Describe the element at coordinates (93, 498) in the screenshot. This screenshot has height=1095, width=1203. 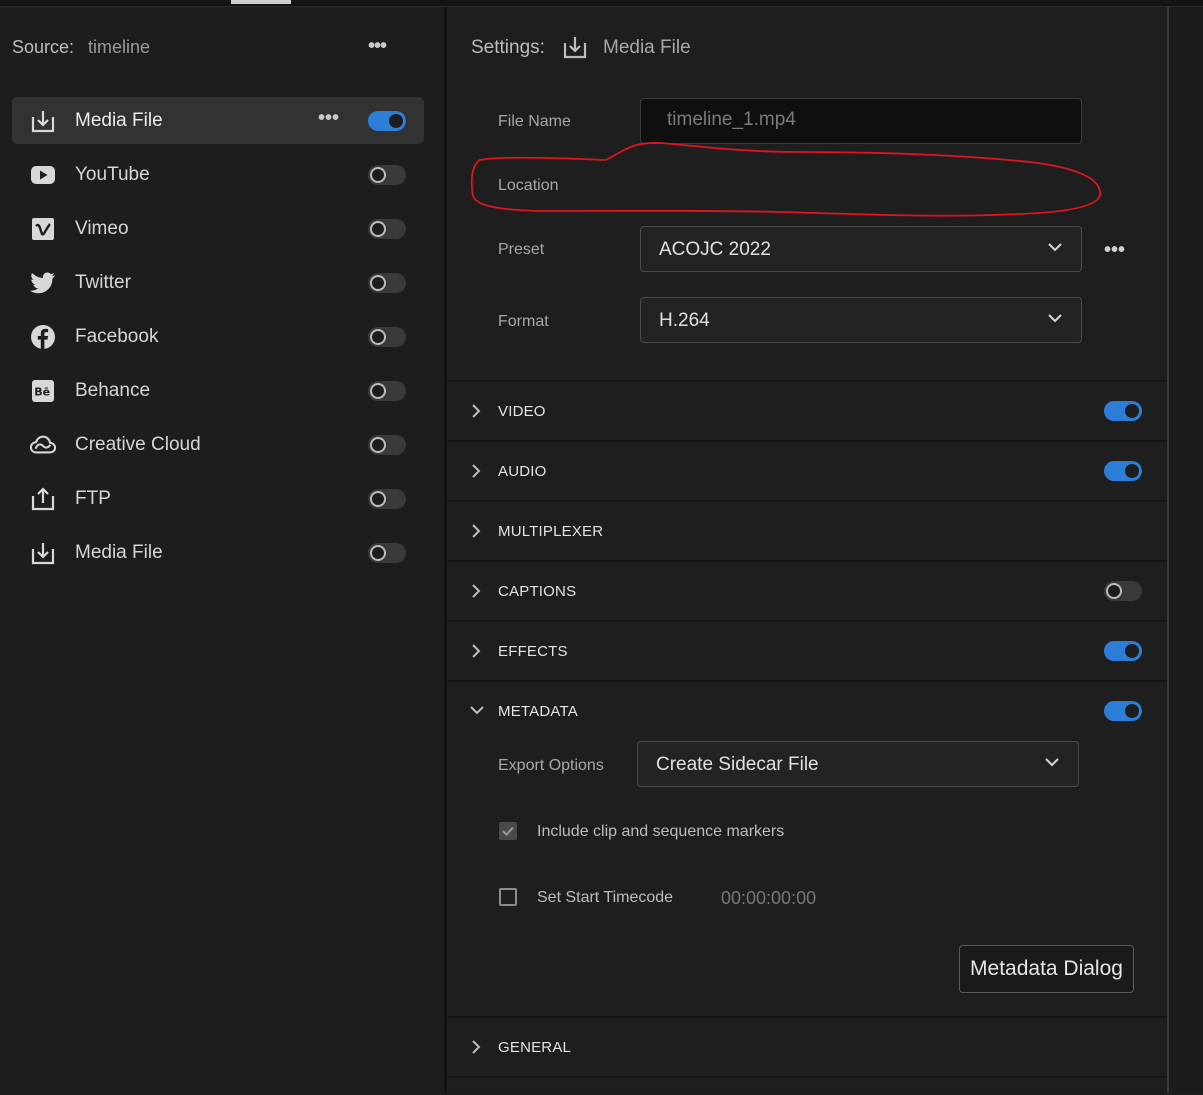
I see `destination-label: FTP` at that location.